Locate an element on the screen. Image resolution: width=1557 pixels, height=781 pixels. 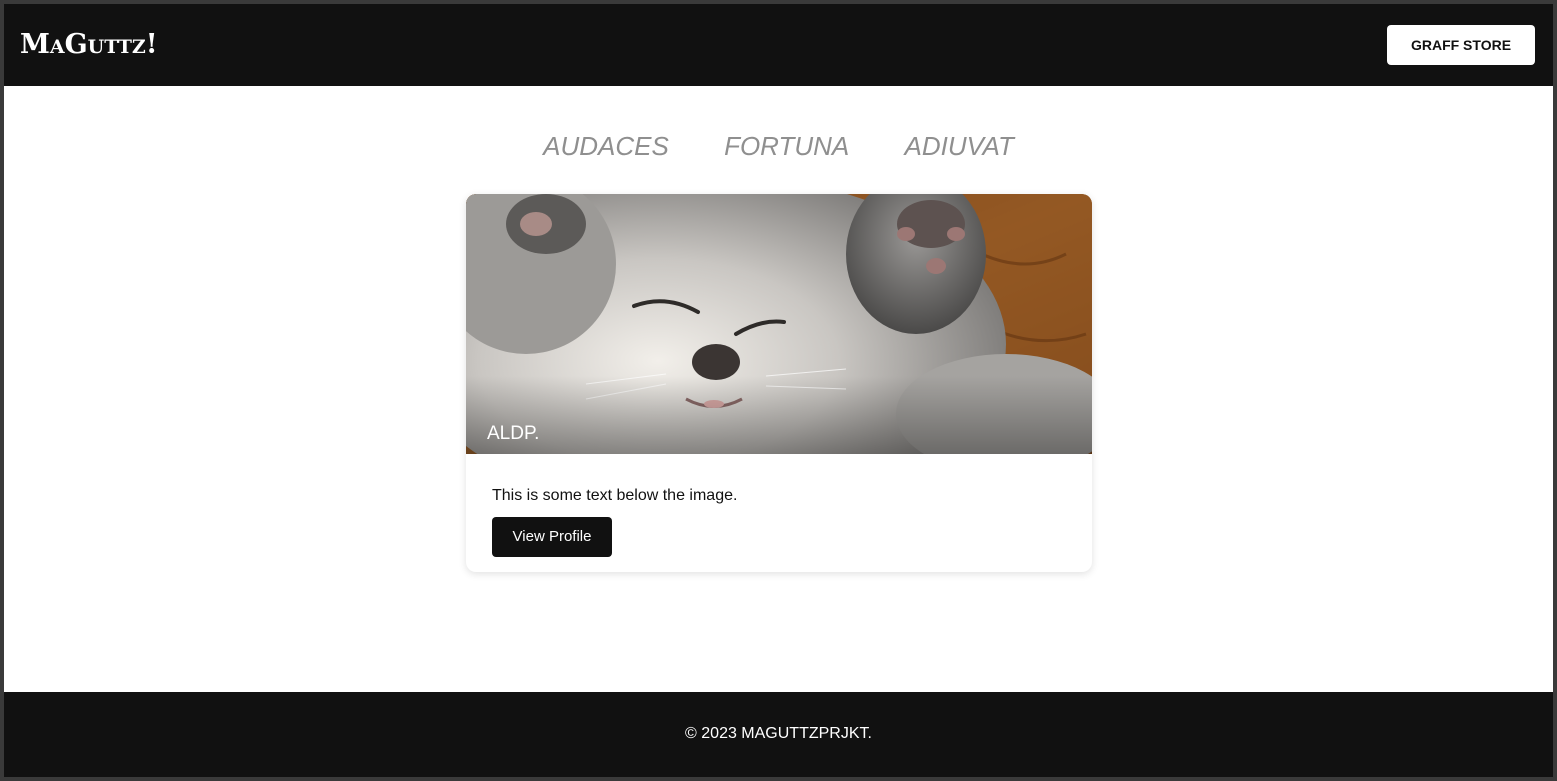
site-logo: MaGuttz! is located at coordinates (89, 45).